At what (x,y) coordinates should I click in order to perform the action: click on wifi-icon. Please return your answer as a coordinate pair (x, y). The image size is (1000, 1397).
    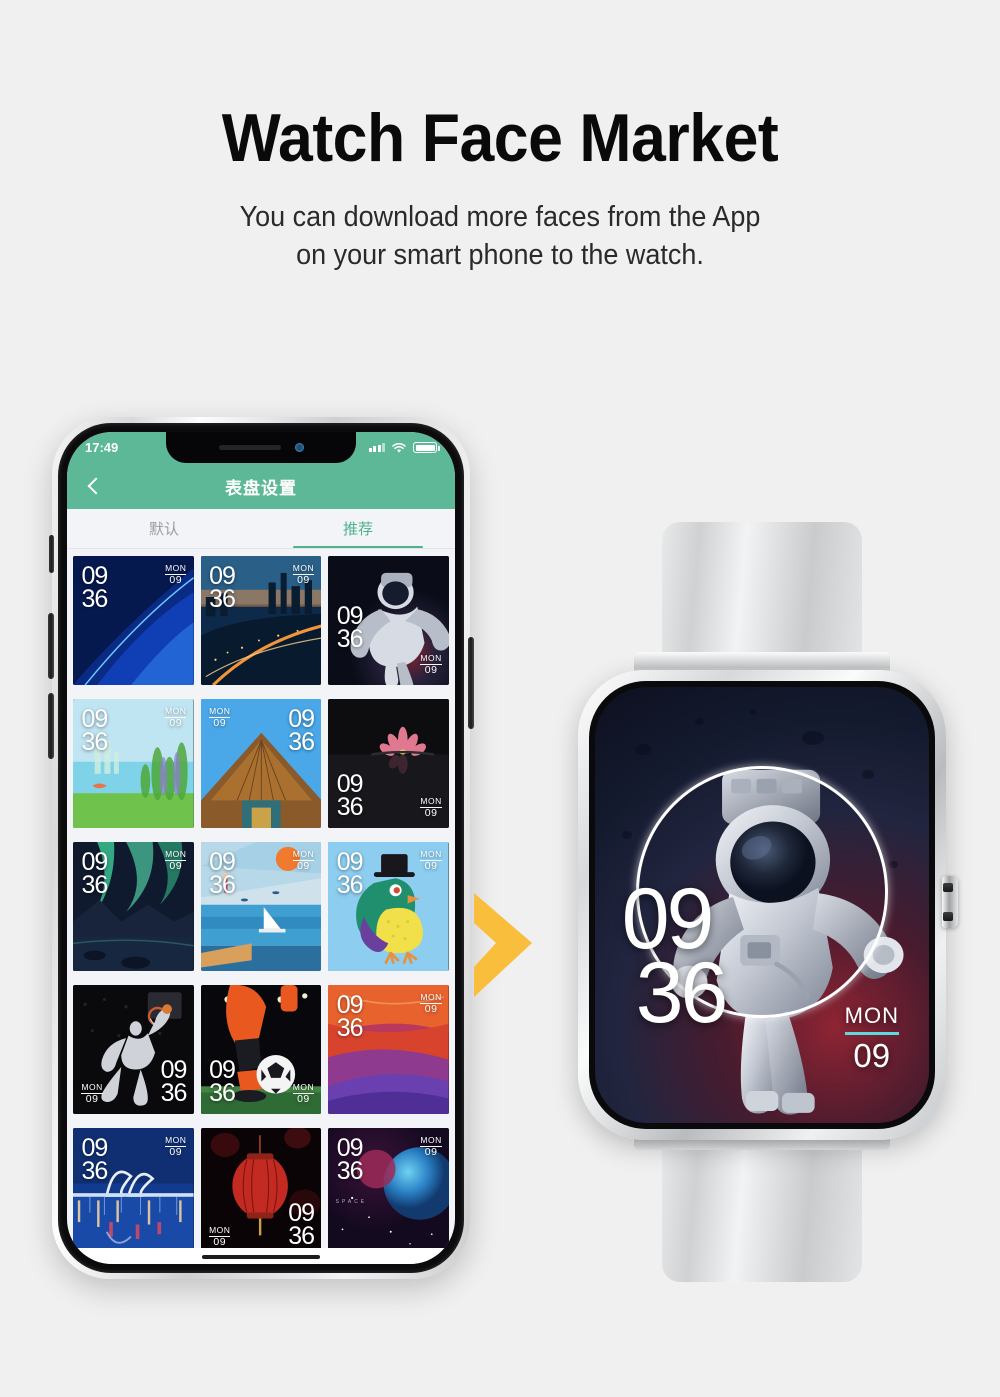
    Looking at the image, I should click on (399, 447).